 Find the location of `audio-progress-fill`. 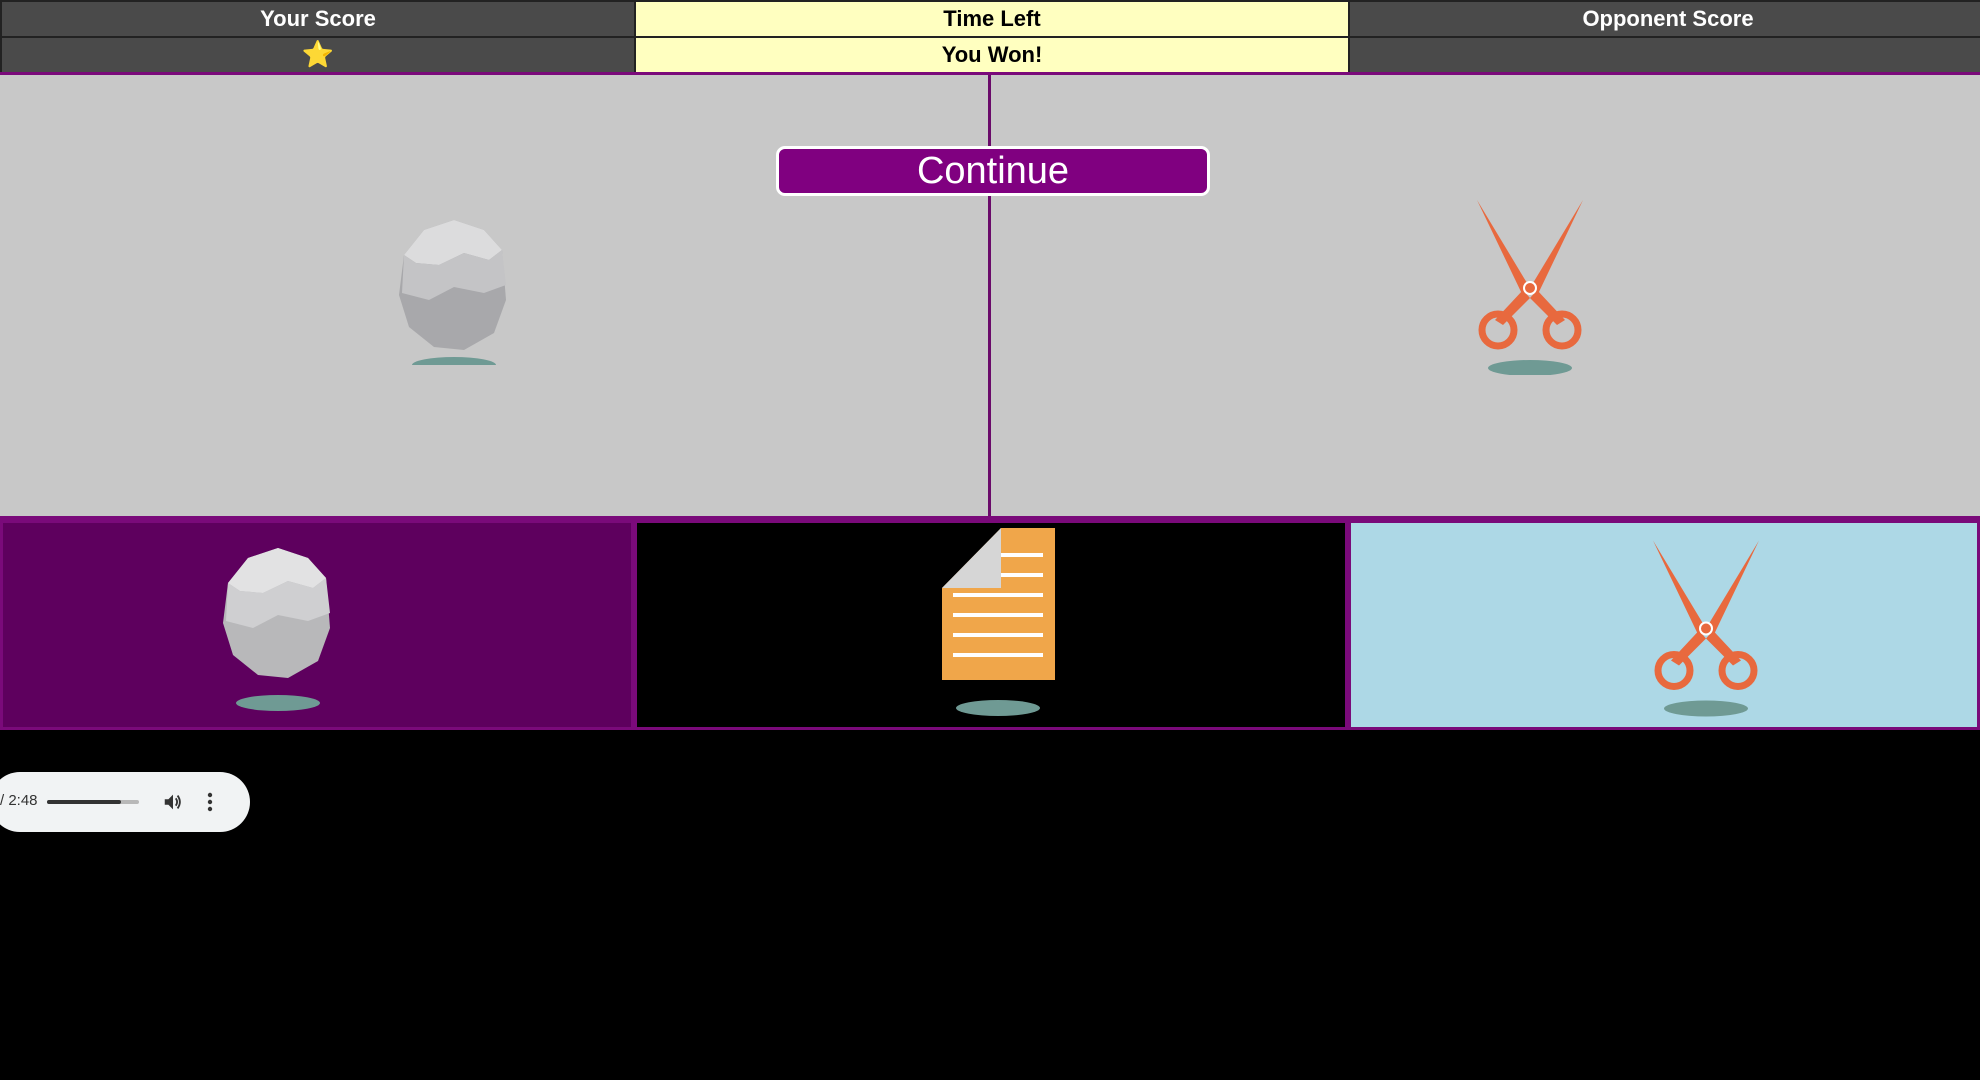

audio-progress-fill is located at coordinates (84, 802).